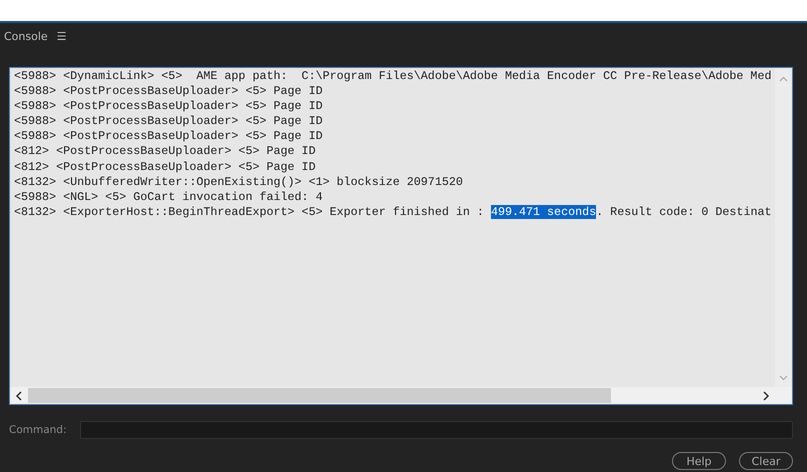  I want to click on scroll-left-icon, so click(19, 395).